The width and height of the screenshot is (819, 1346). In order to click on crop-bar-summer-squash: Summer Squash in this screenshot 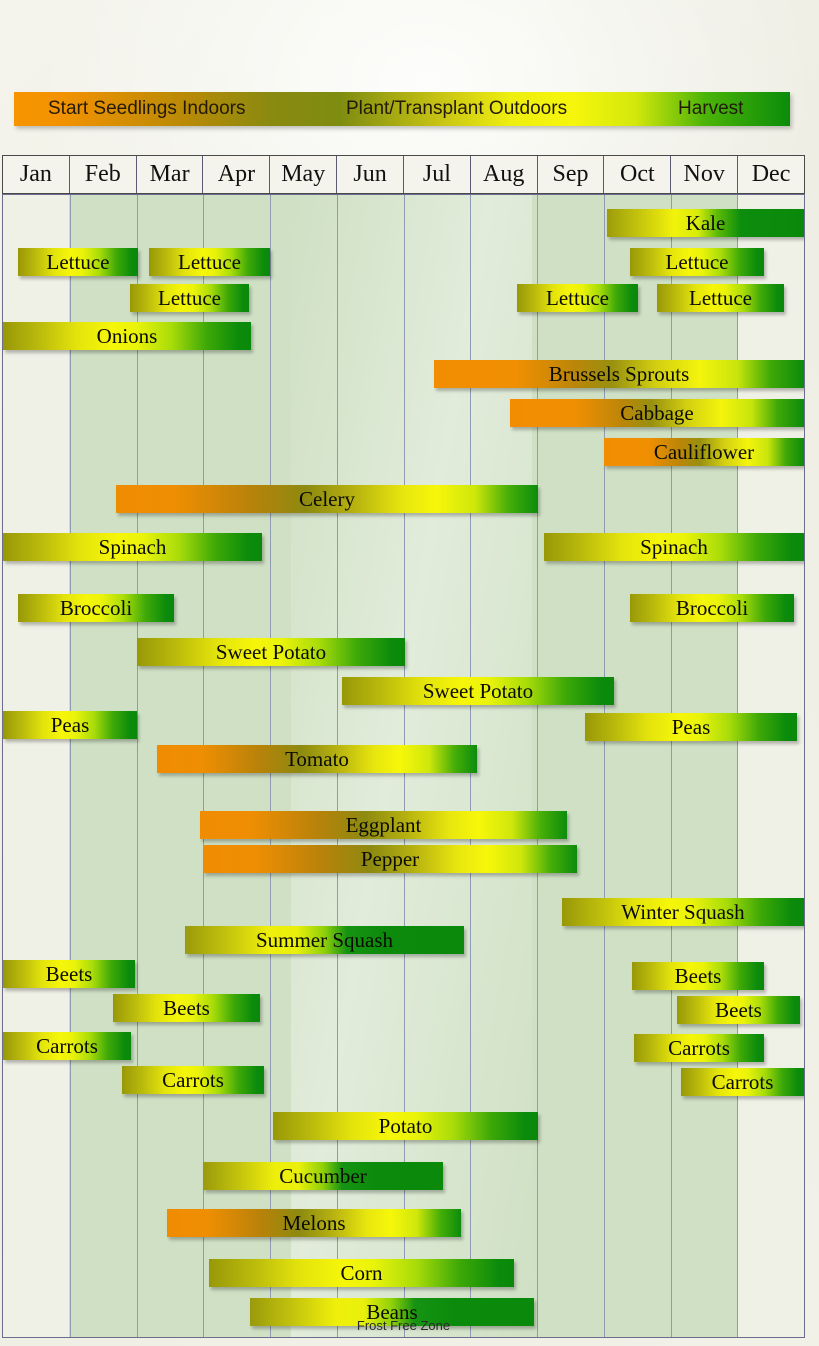, I will do `click(324, 940)`.